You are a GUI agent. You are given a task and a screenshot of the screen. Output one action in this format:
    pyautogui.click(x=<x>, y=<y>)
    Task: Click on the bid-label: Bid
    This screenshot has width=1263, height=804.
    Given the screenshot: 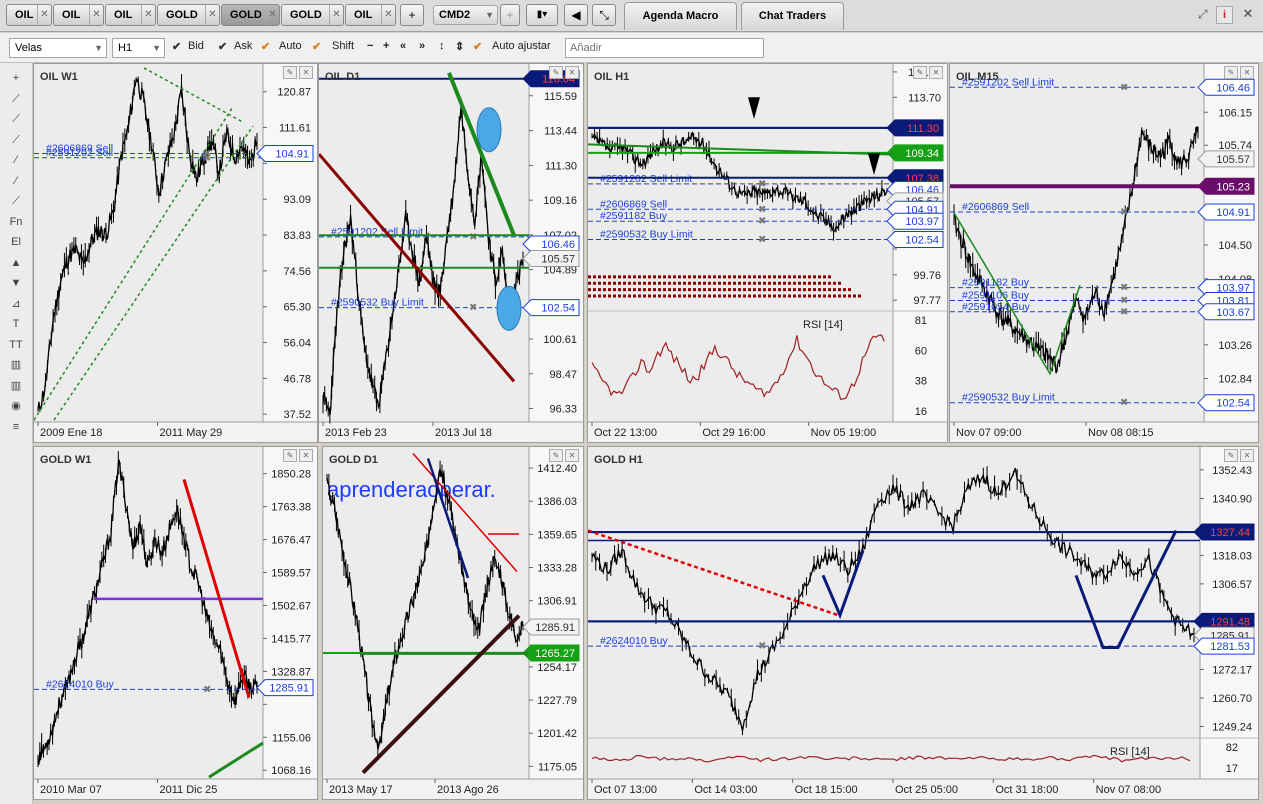 What is the action you would take?
    pyautogui.click(x=196, y=46)
    